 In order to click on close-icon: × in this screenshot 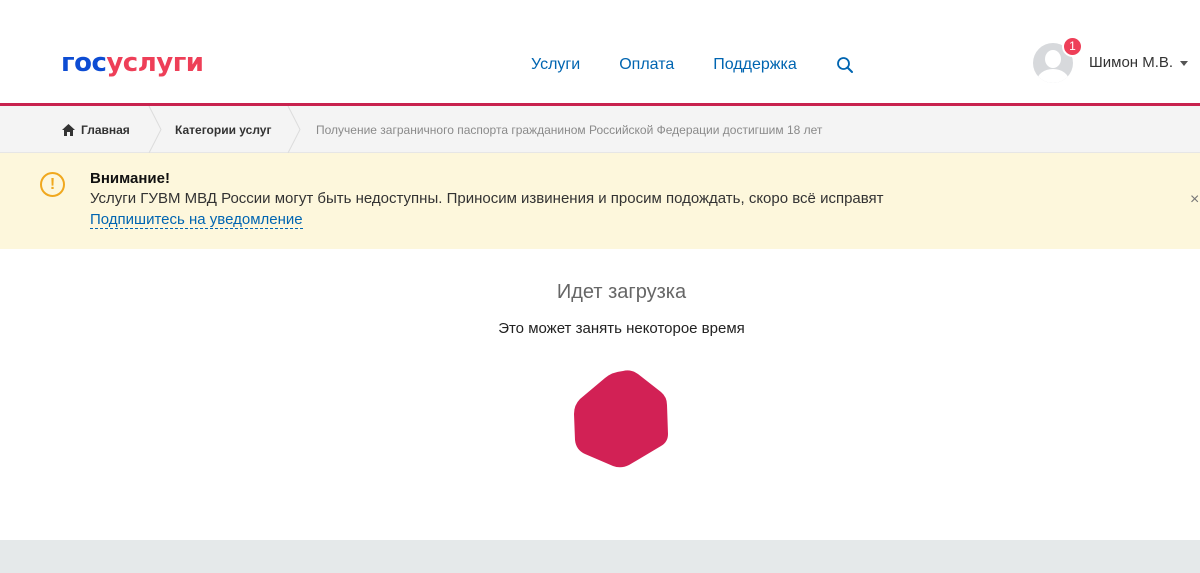, I will do `click(1194, 200)`.